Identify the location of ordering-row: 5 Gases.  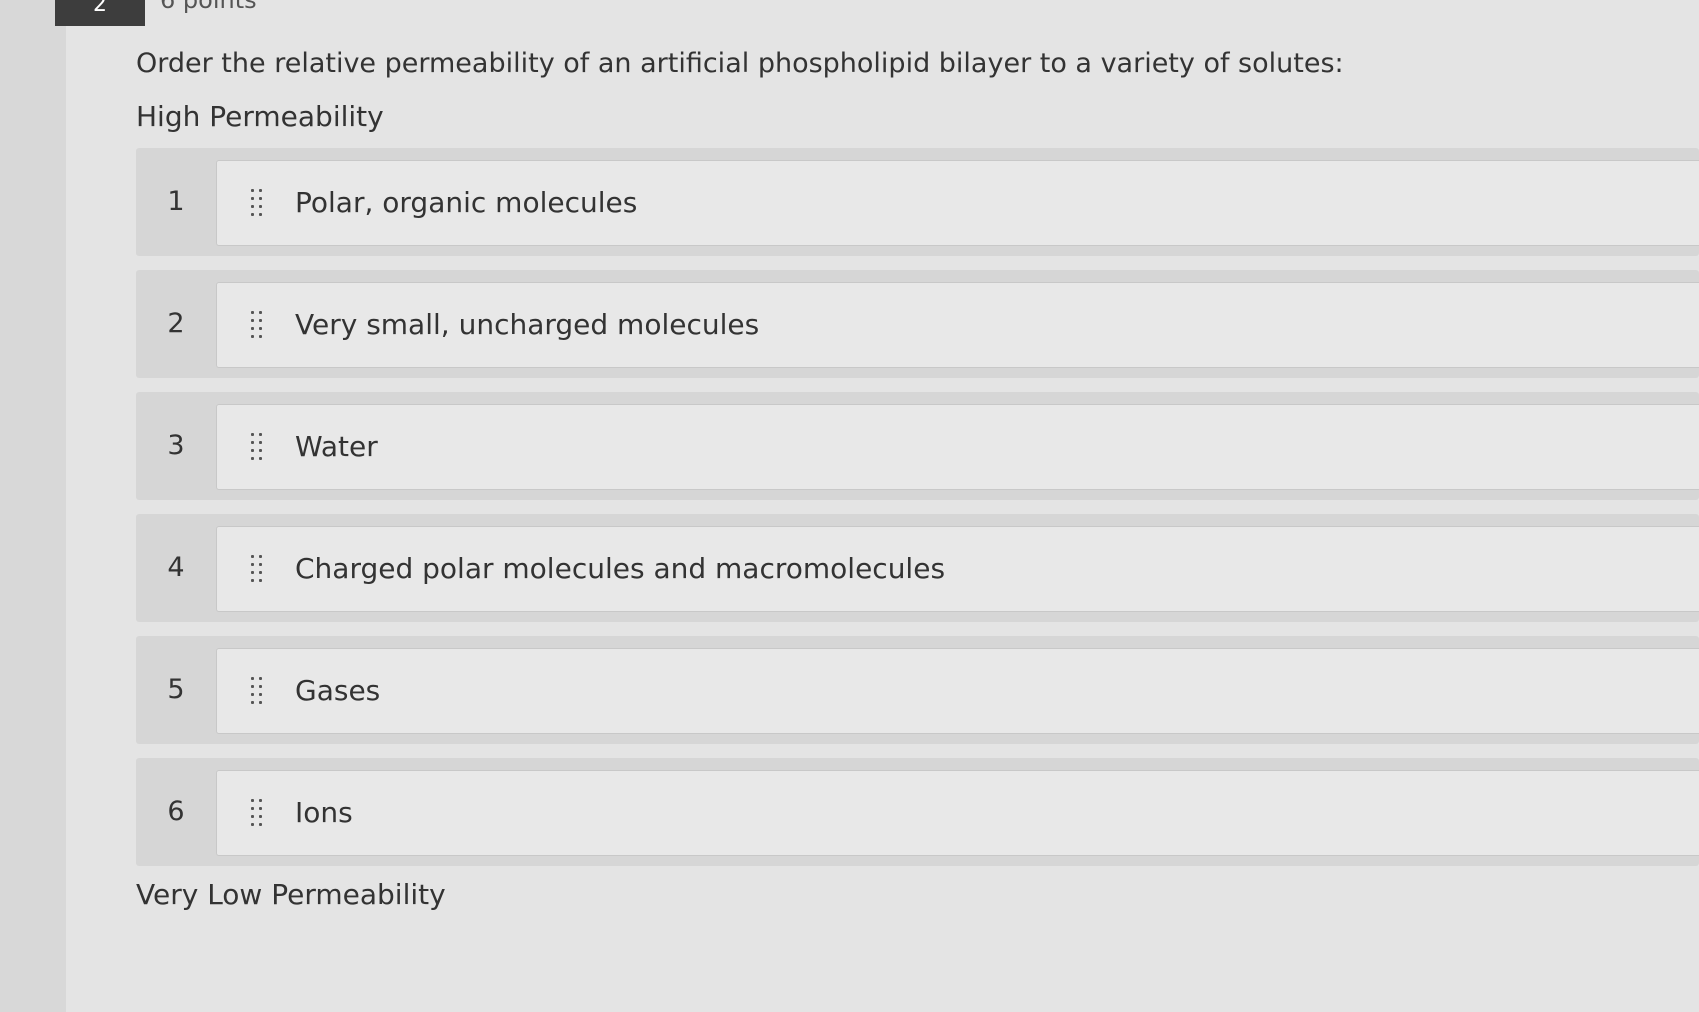
(917, 690).